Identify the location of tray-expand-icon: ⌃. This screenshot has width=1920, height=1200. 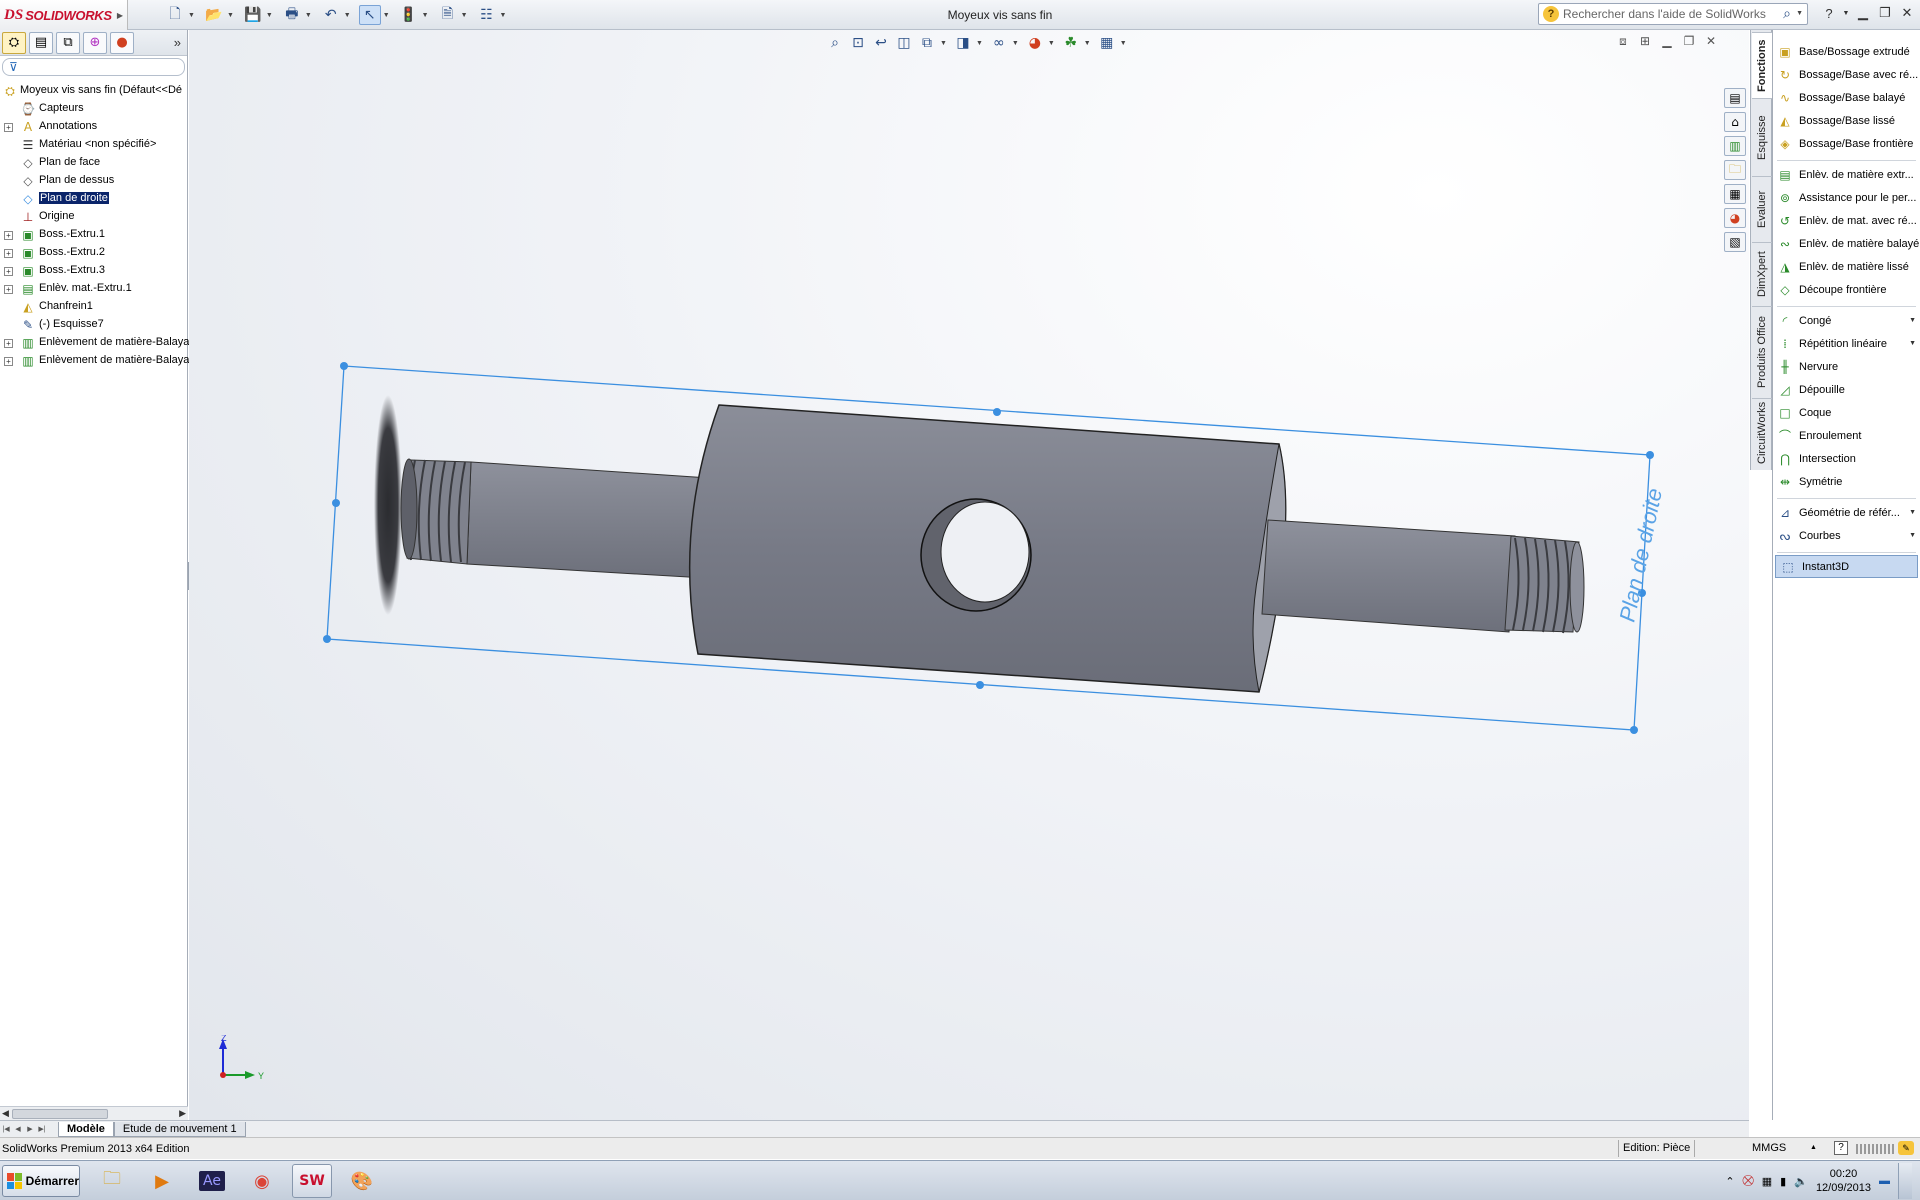
(1729, 1181).